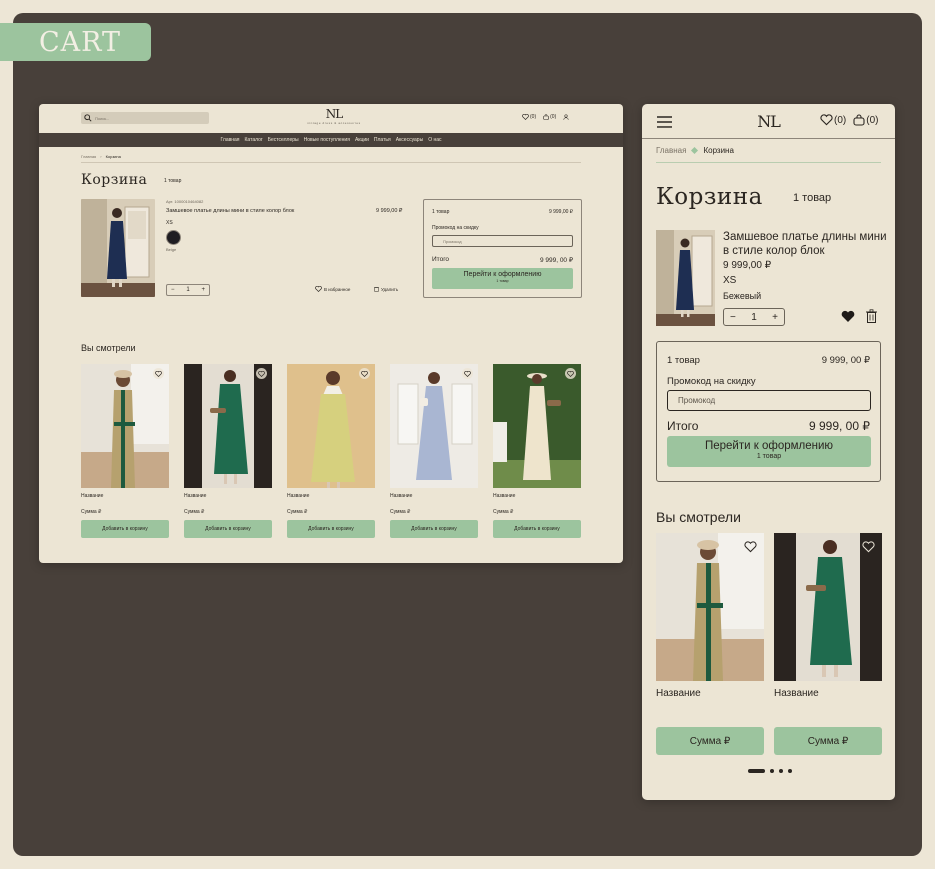  Describe the element at coordinates (664, 122) in the screenshot. I see `burger-icon` at that location.